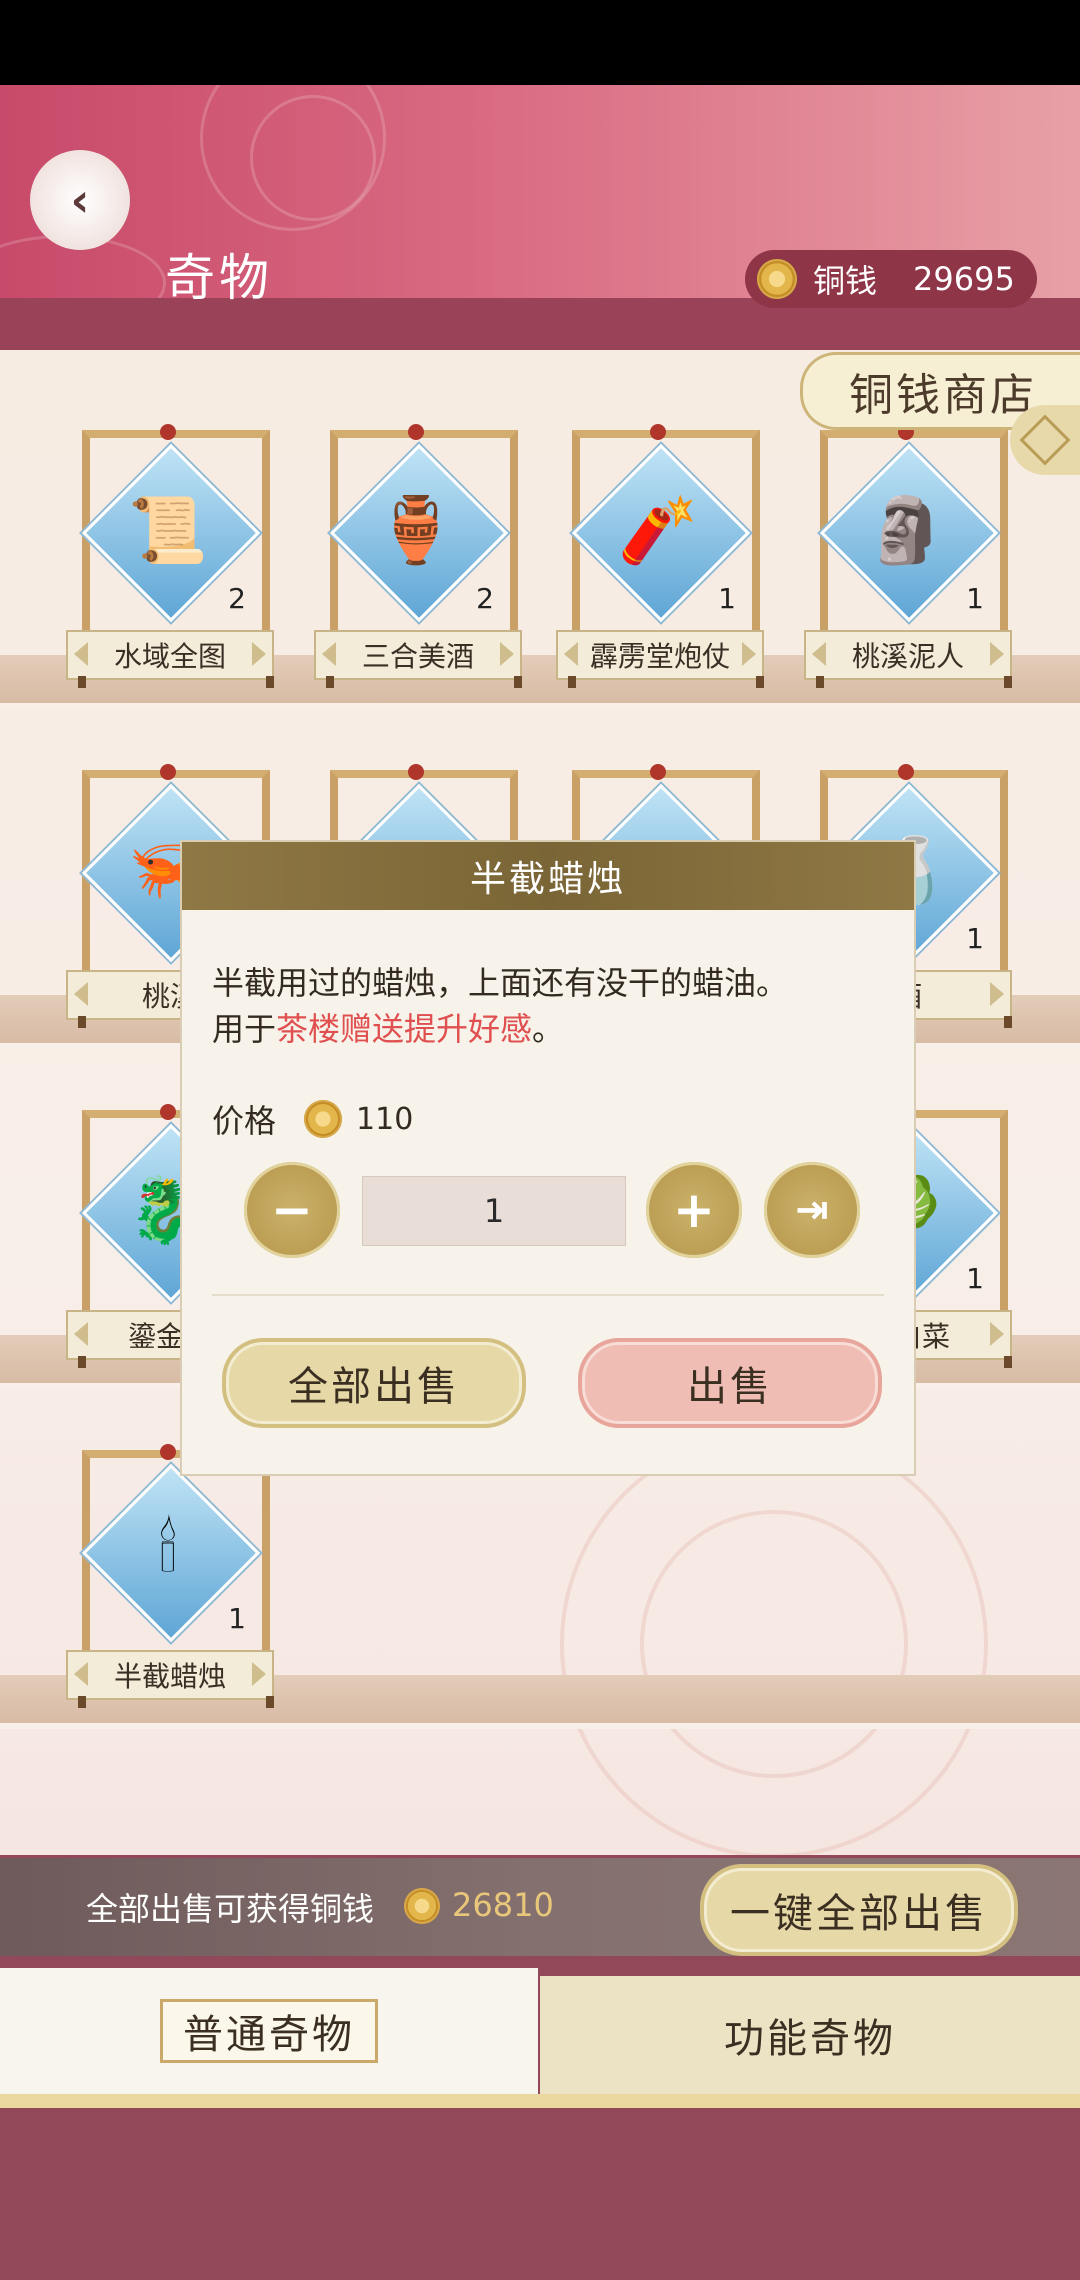  Describe the element at coordinates (891, 279) in the screenshot. I see `currency-display: 铜钱 29695` at that location.